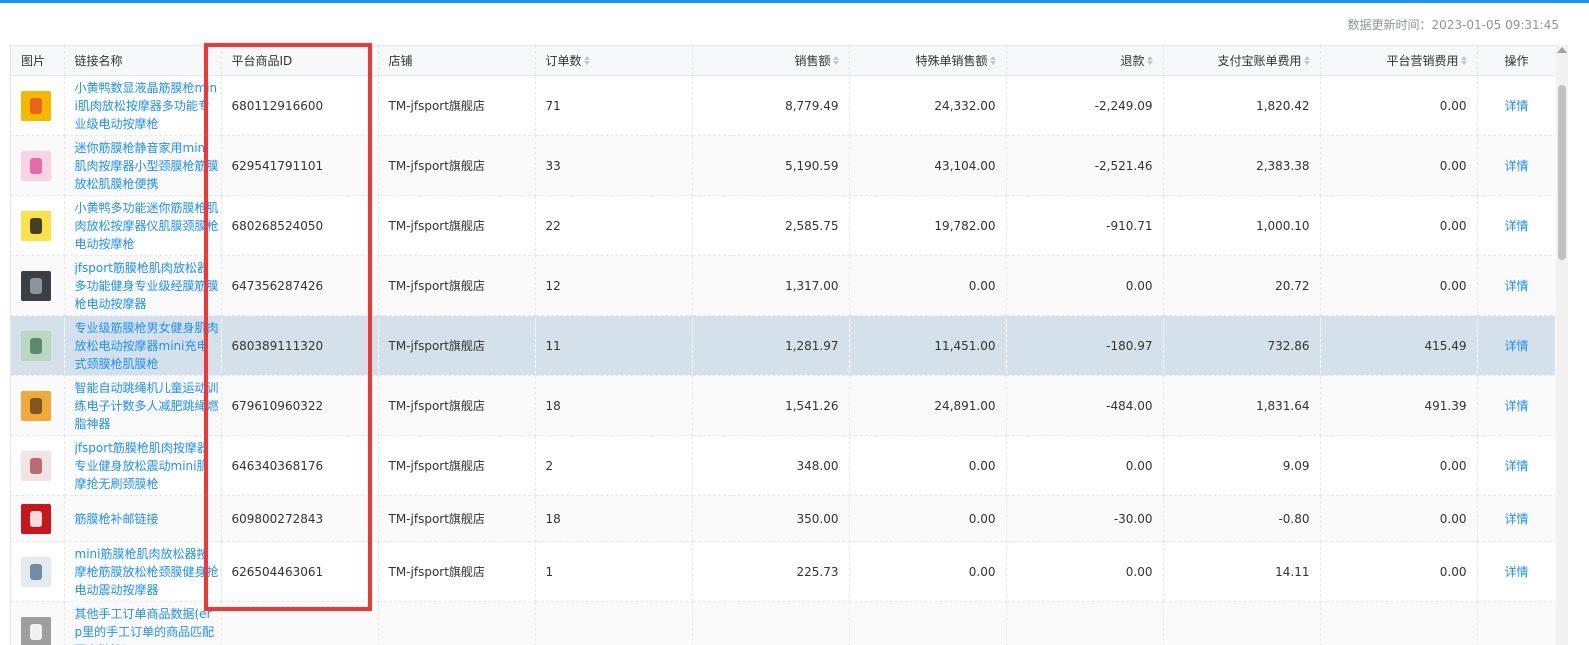 This screenshot has height=645, width=1589. Describe the element at coordinates (928, 623) in the screenshot. I see `special-sales-cell` at that location.